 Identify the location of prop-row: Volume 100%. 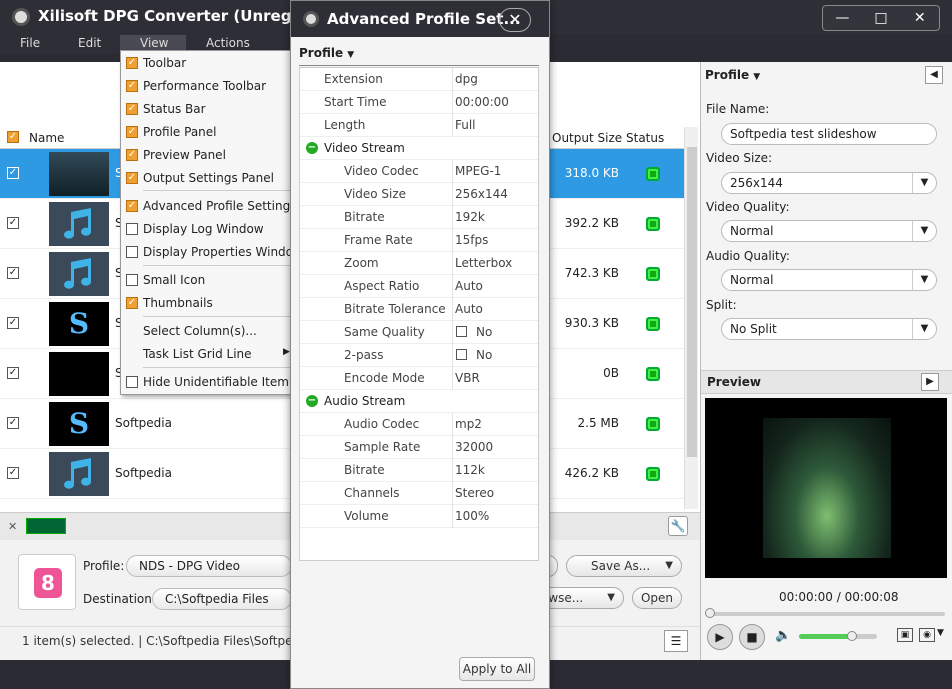
(419, 516).